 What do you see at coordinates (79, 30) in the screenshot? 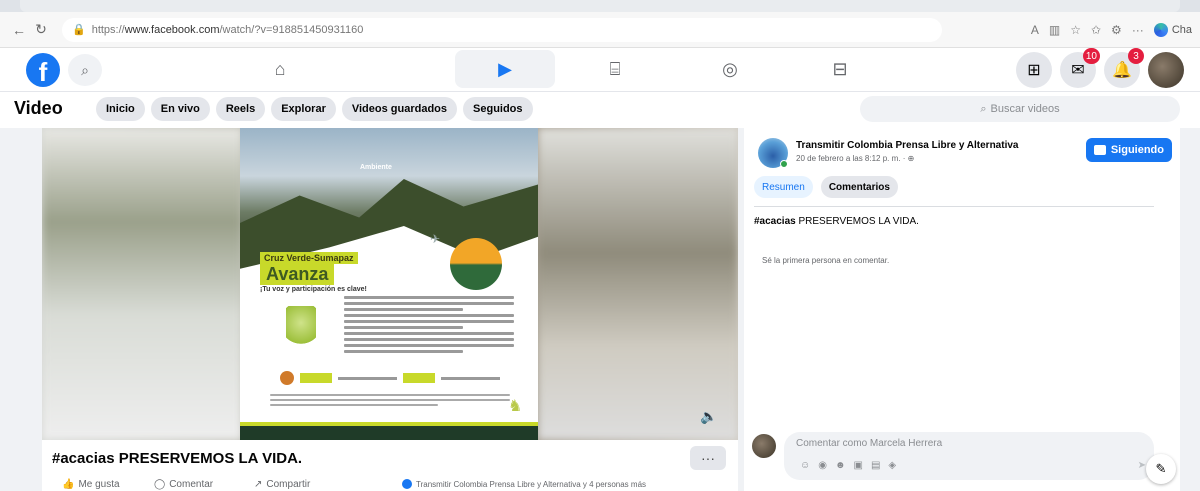
I see `lock-icon: 🔒` at bounding box center [79, 30].